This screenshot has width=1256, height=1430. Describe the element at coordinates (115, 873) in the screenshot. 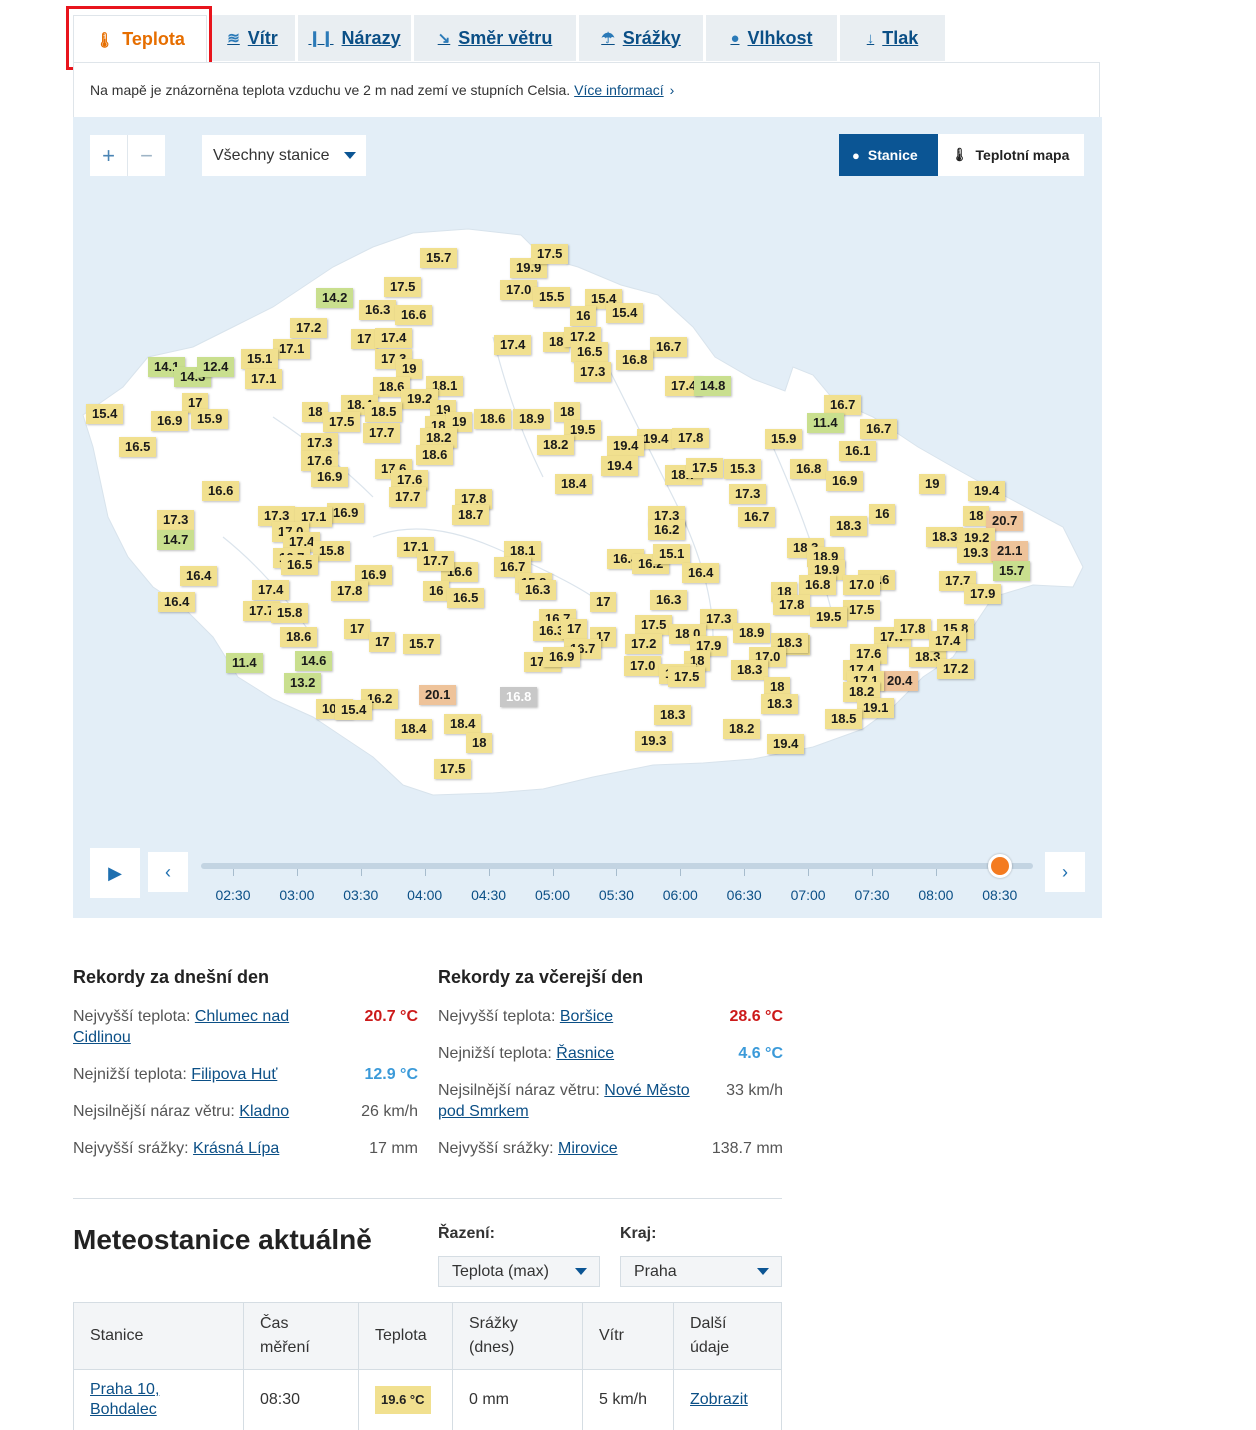

I see `play-button: ▶` at that location.